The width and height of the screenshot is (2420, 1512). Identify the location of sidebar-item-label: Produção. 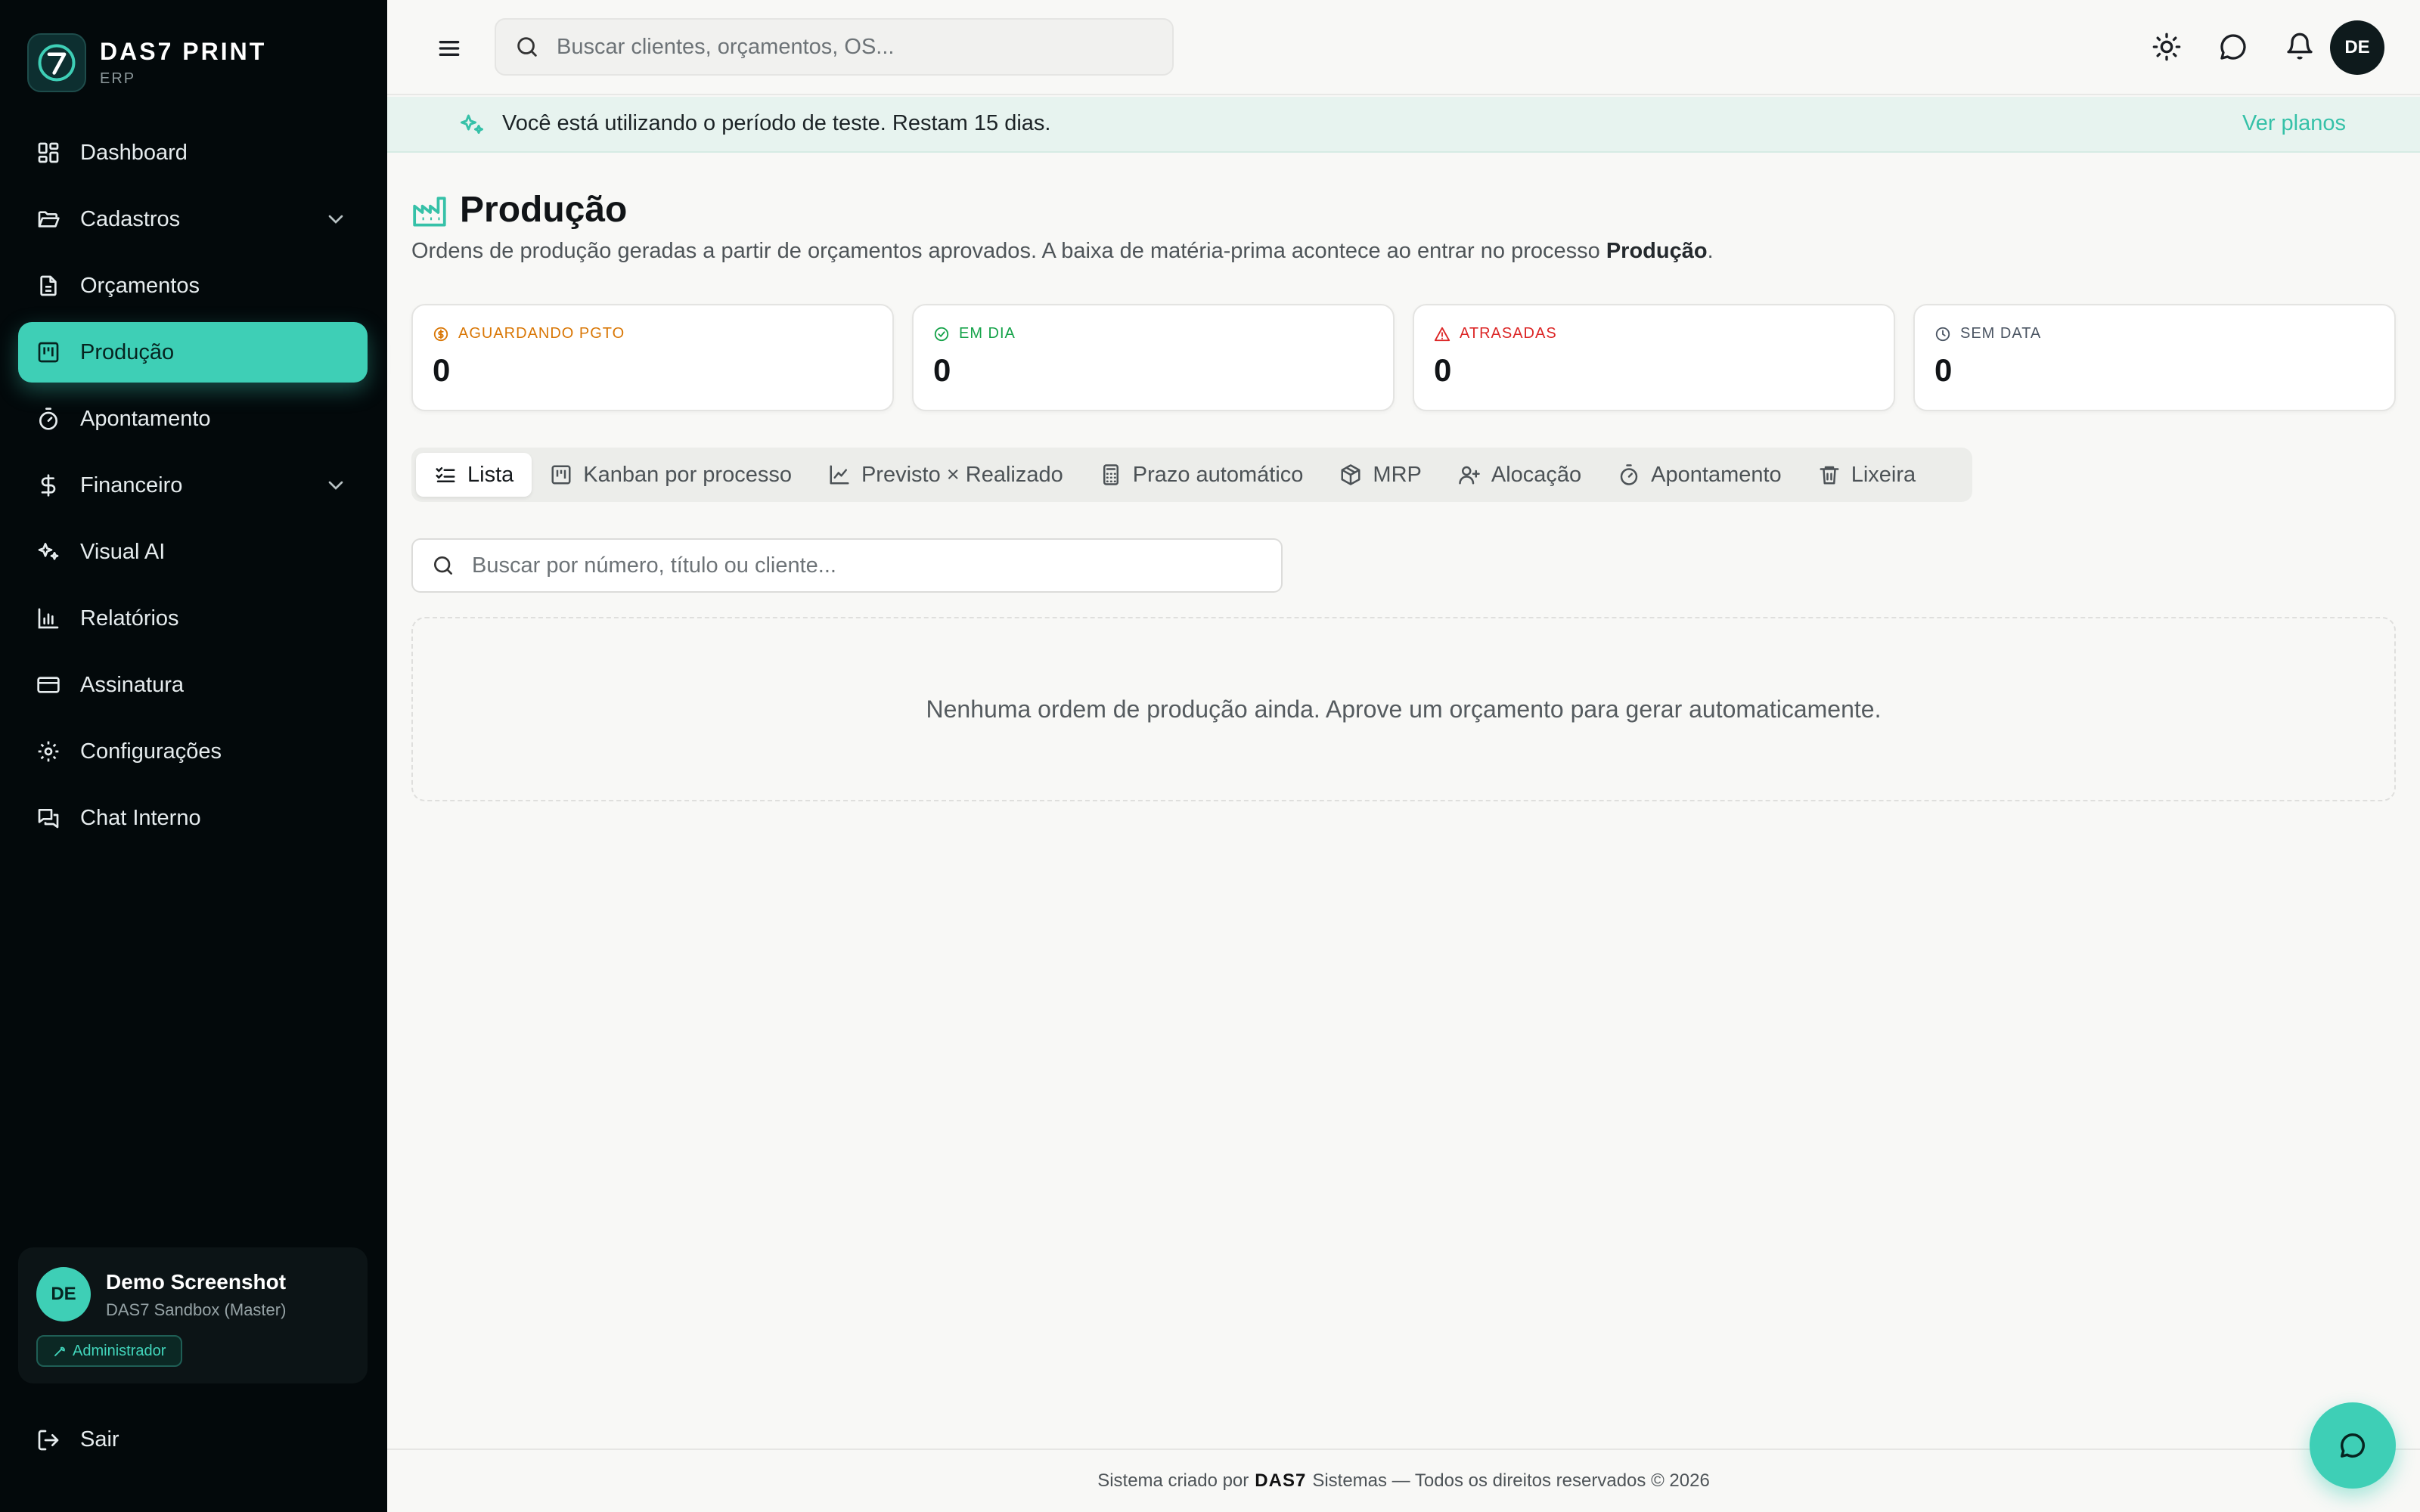
(127, 351).